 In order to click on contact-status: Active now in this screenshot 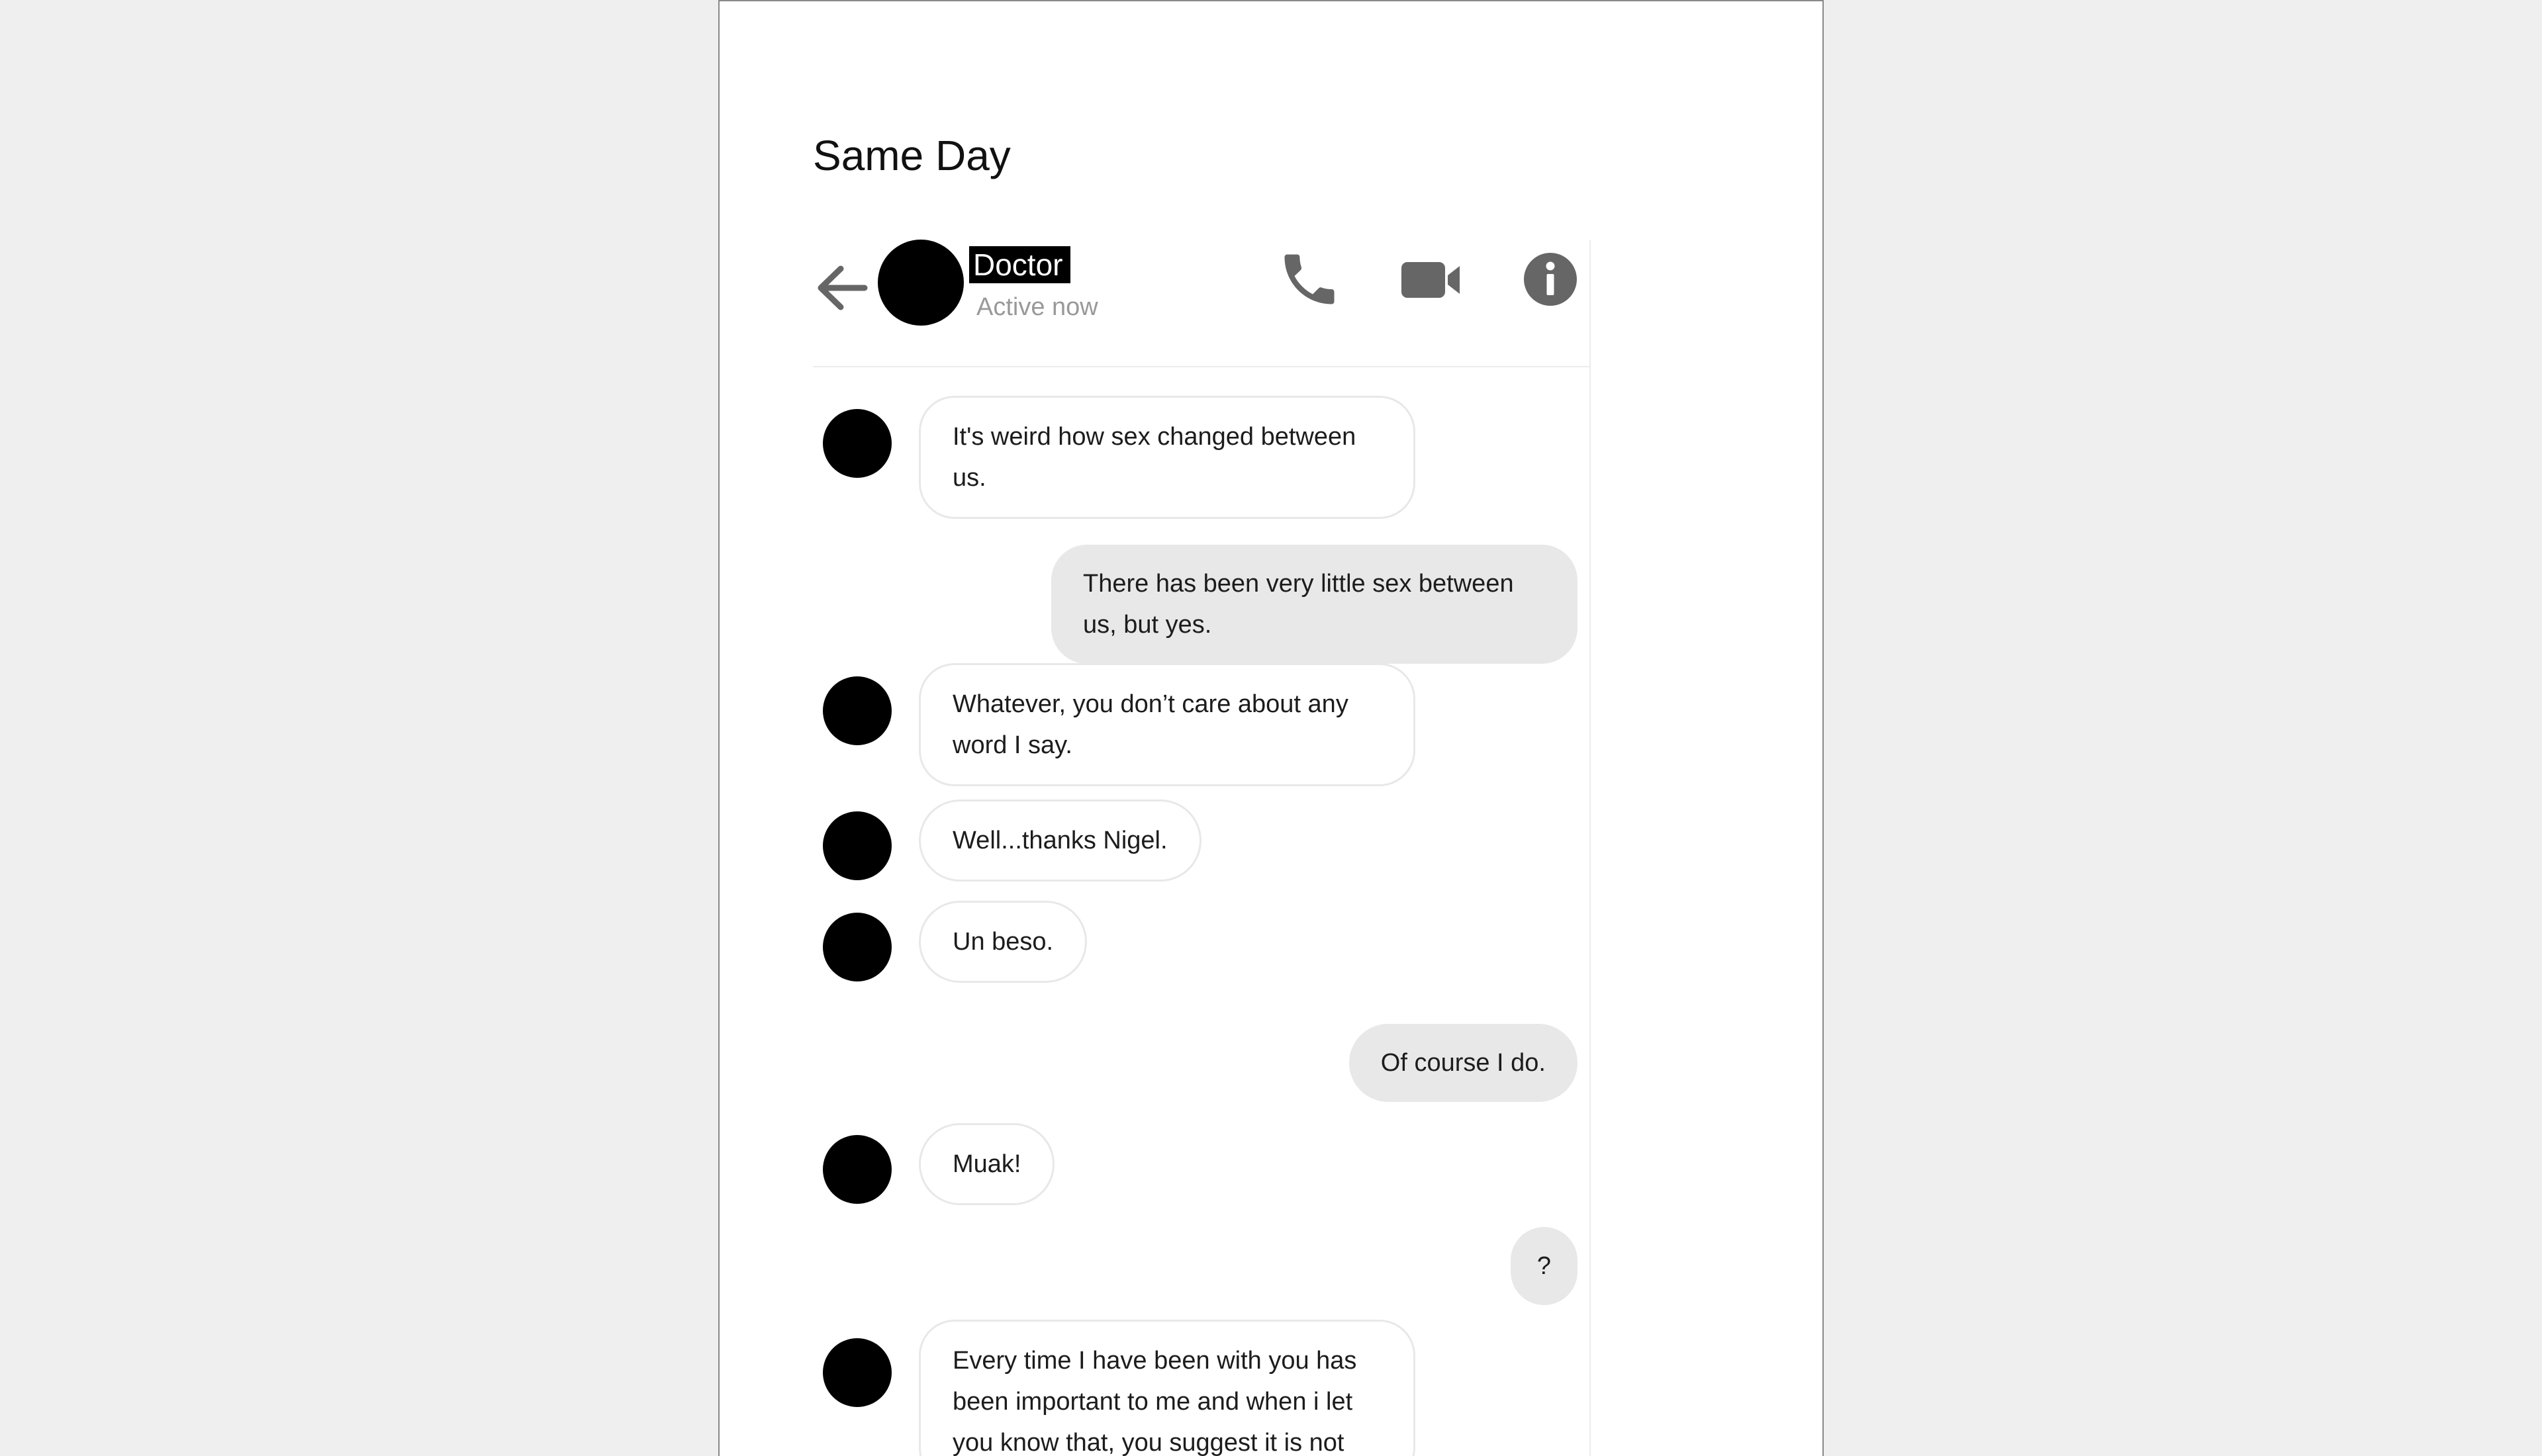, I will do `click(1037, 307)`.